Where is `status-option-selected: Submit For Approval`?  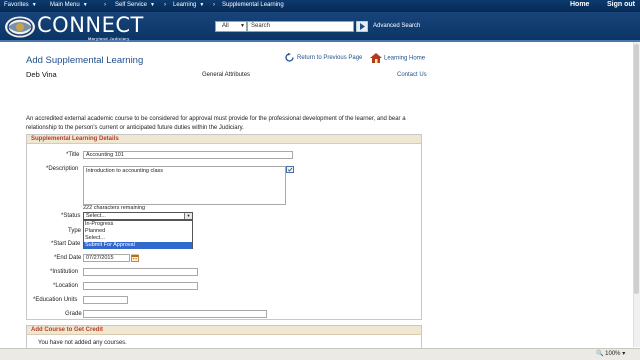
status-option-selected: Submit For Approval is located at coordinates (138, 245).